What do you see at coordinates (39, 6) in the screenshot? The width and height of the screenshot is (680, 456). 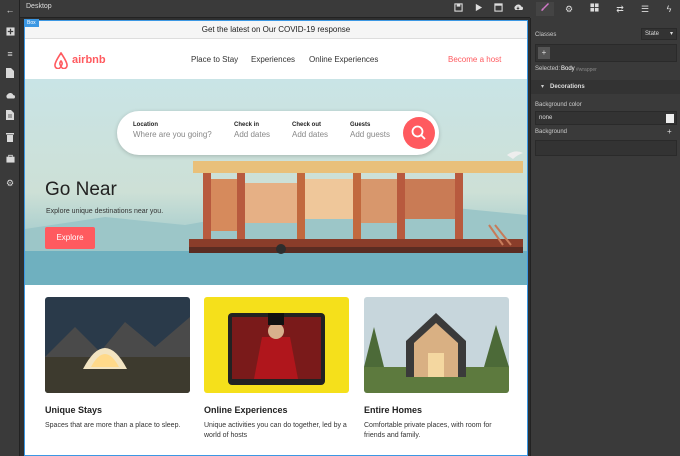 I see `device-label: Desktop` at bounding box center [39, 6].